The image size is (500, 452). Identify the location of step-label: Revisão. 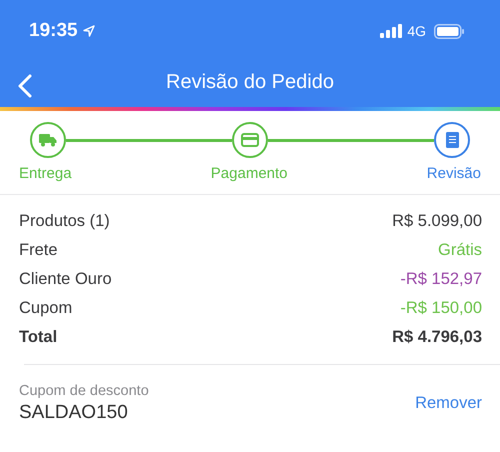
(453, 173).